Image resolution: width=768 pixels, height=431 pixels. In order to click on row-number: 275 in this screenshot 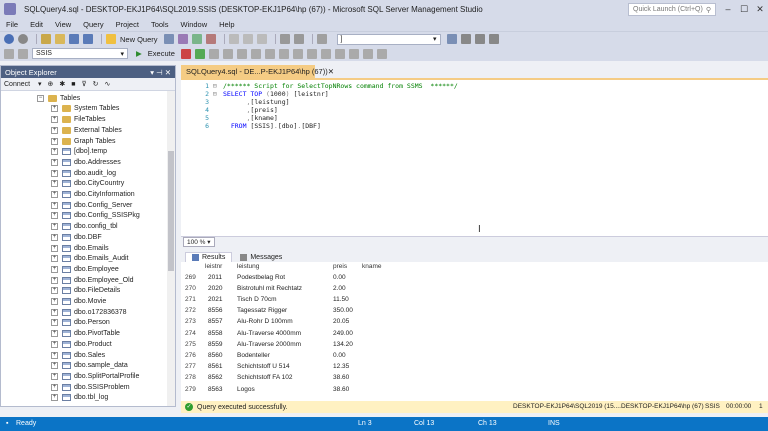, I will do `click(190, 344)`.